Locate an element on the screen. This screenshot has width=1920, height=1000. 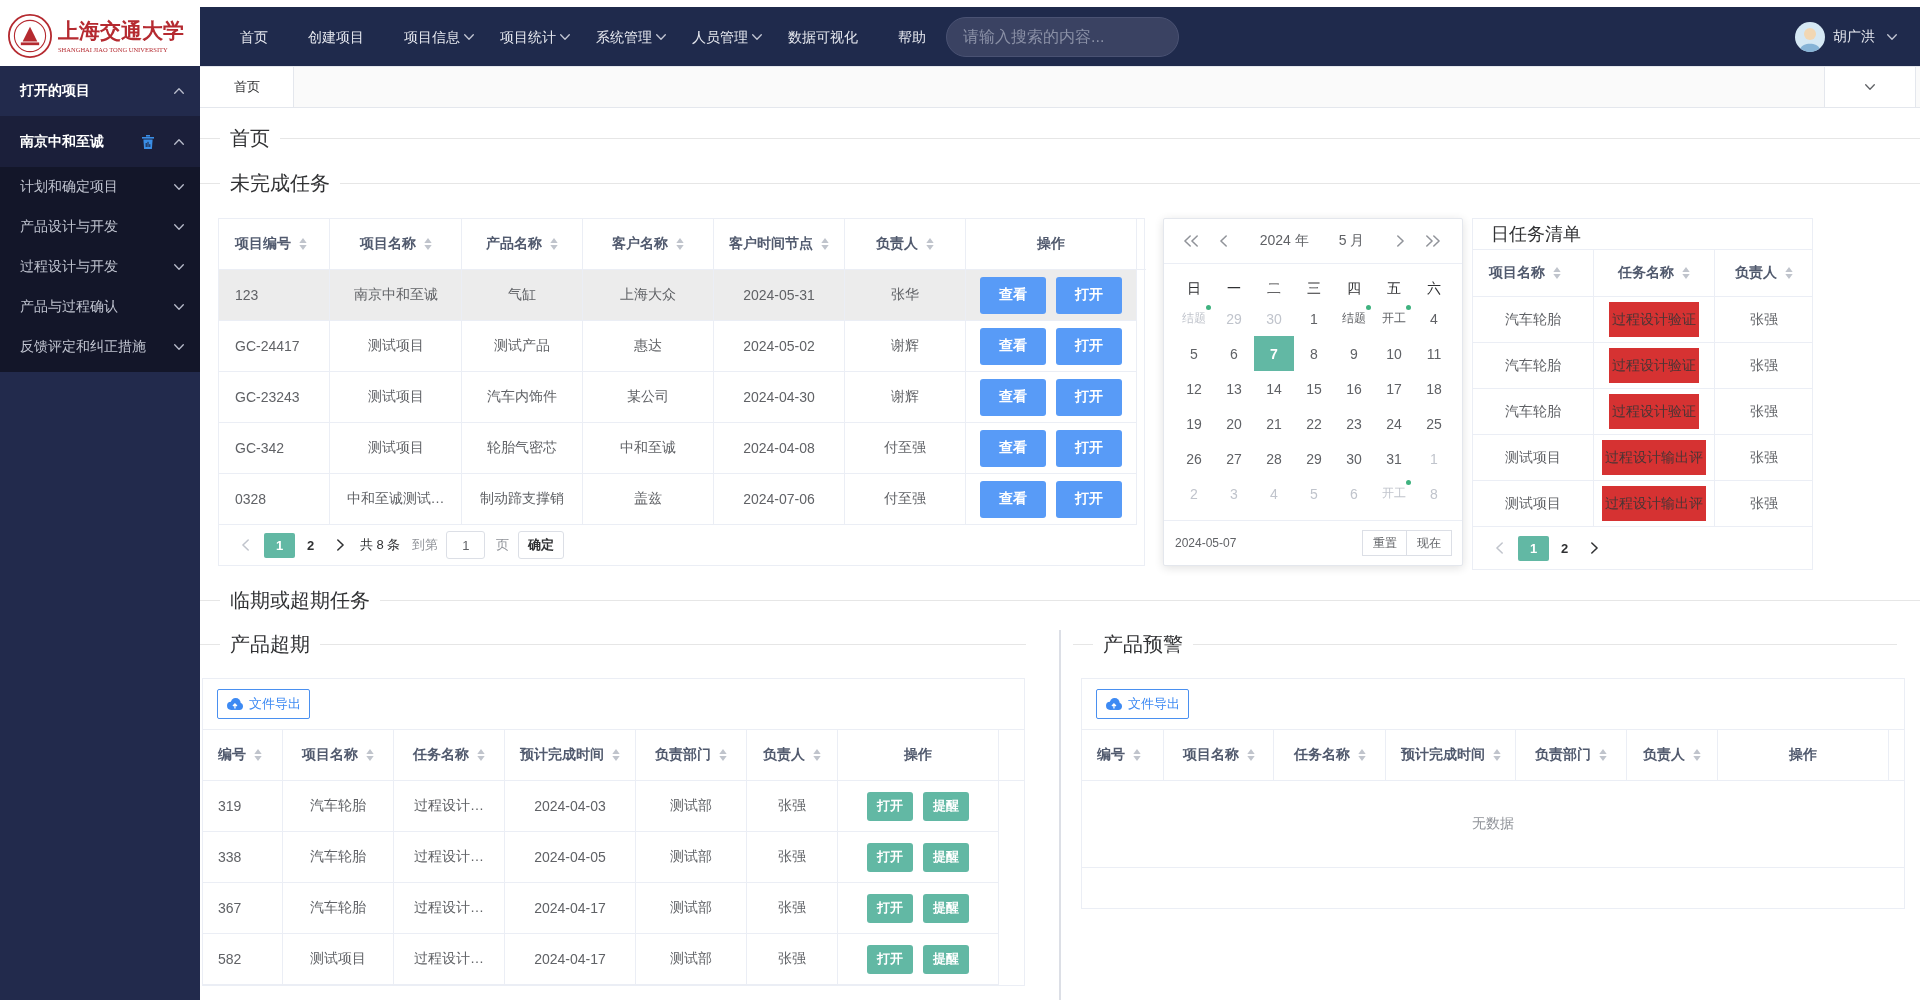
calendar-day: 12 is located at coordinates (1194, 388).